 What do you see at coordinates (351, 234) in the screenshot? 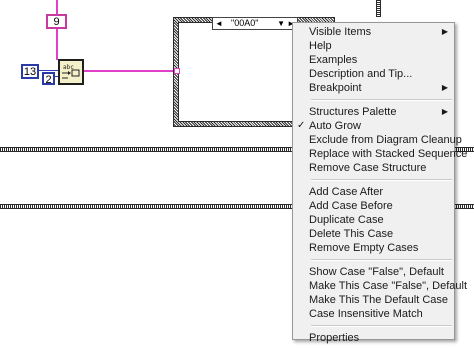
I see `menu-item-label: Delete This Case` at bounding box center [351, 234].